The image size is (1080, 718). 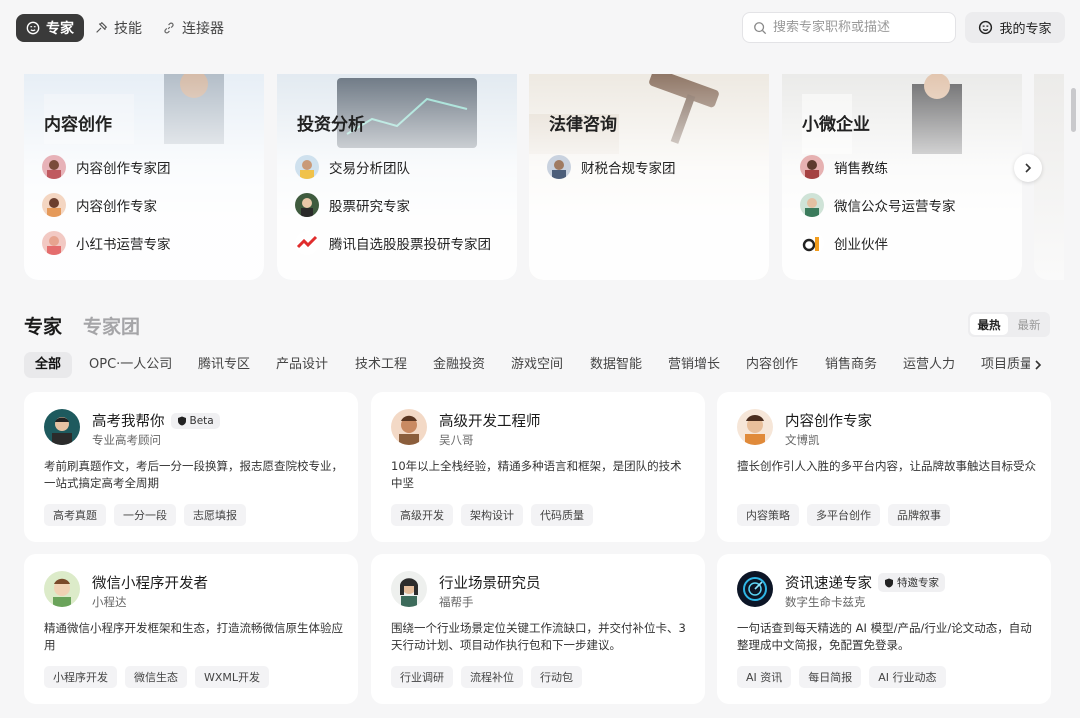 I want to click on filter-chip: OPC·一人公司, so click(x=130, y=365).